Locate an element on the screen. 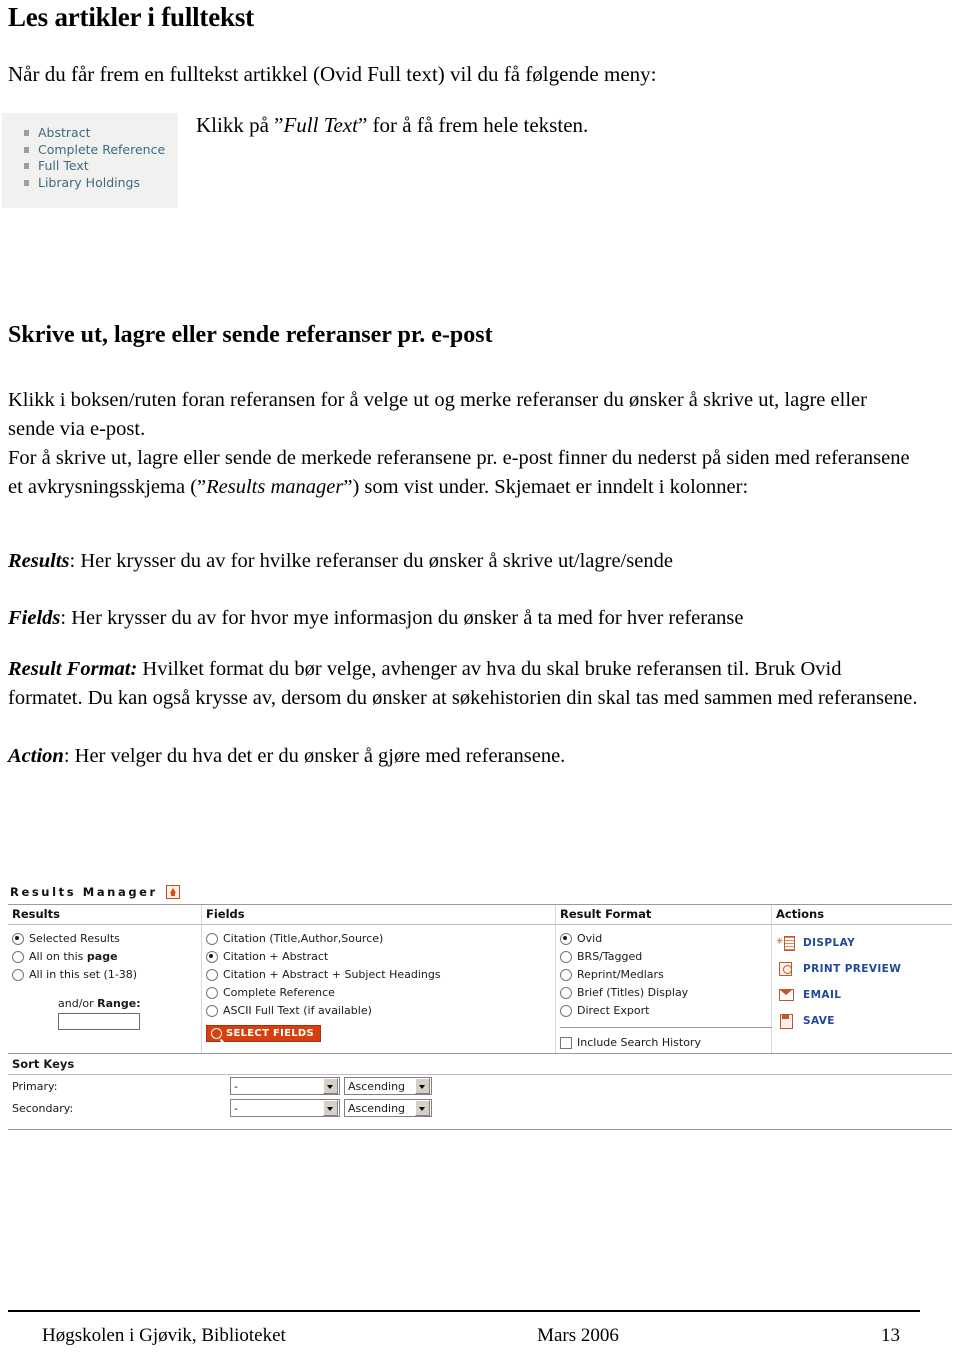 This screenshot has height=1362, width=960. radio-format-reprint-medlars: Reprint/Medlars is located at coordinates (665, 975).